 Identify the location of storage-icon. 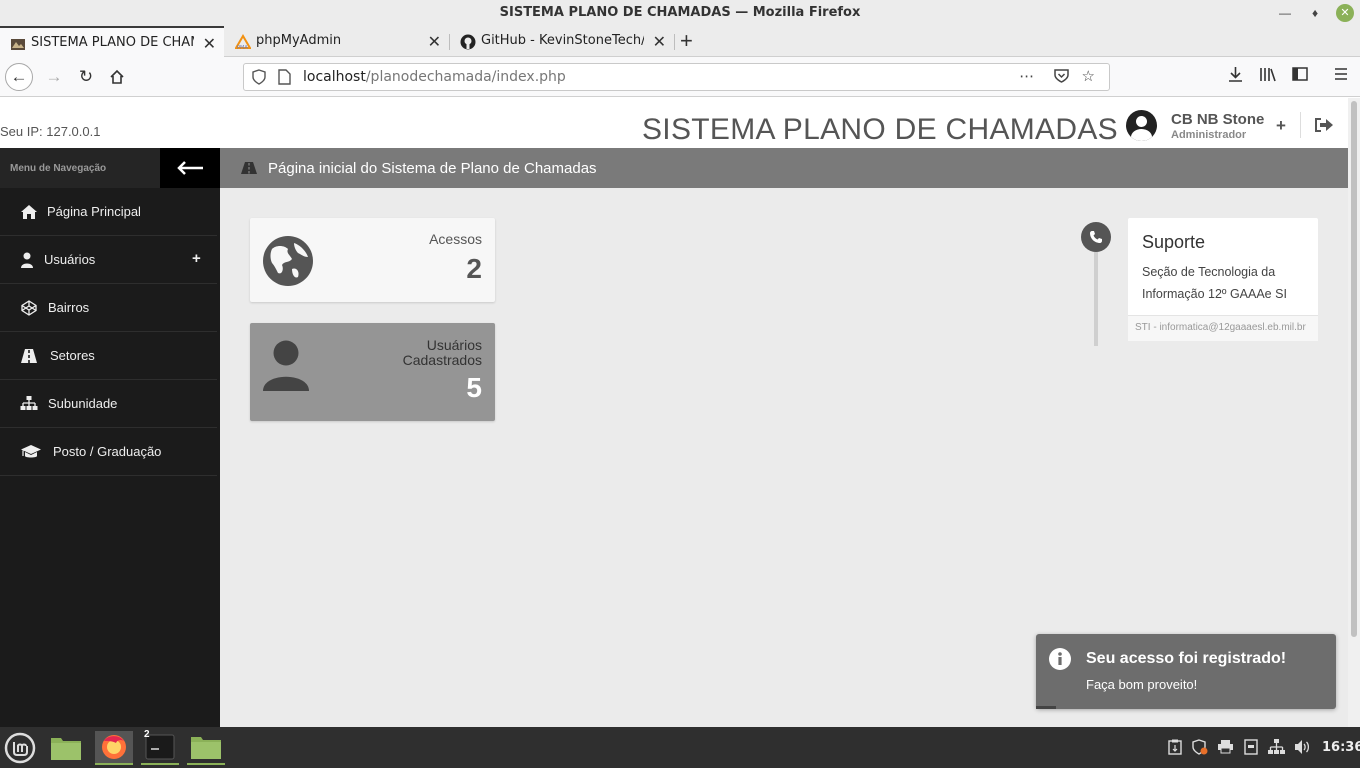
(1251, 748).